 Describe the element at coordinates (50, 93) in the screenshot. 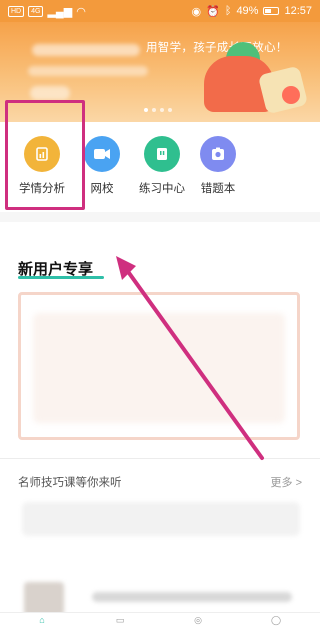

I see `banner-blurred-button` at that location.